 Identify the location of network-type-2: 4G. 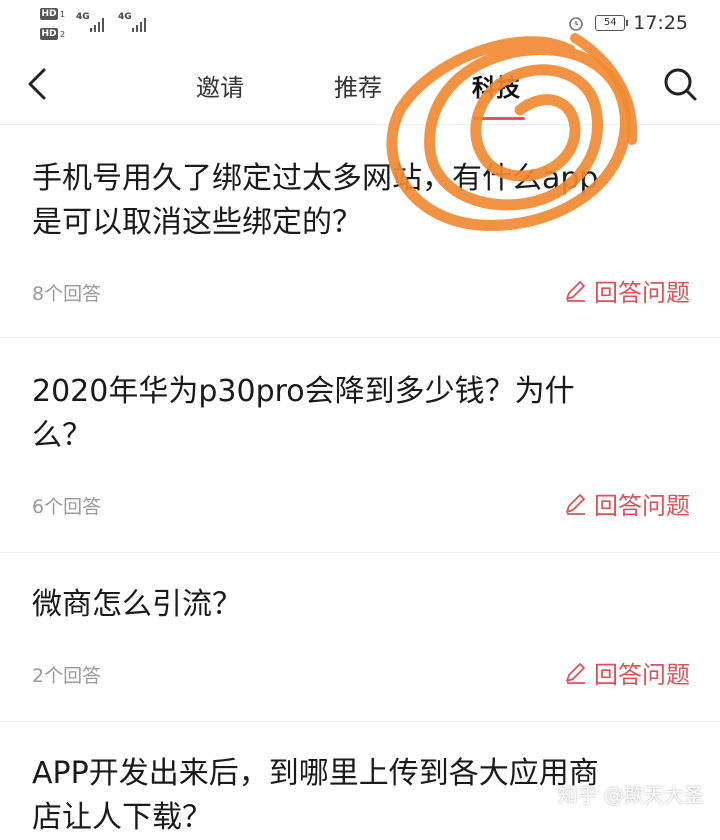
(125, 17).